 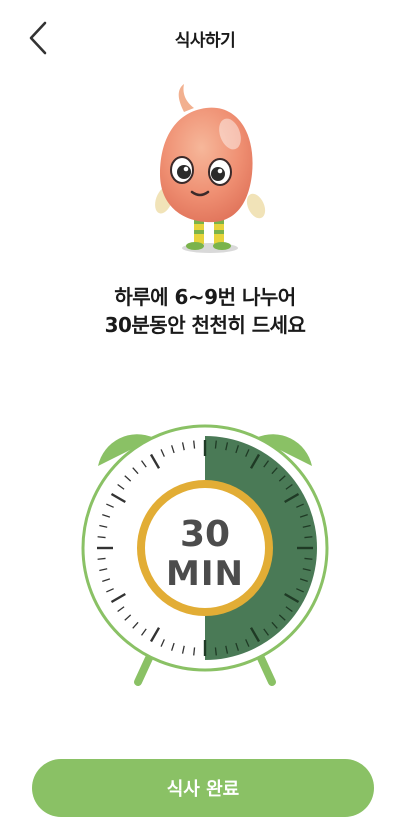 I want to click on page-title: 식사하기, so click(x=205, y=41).